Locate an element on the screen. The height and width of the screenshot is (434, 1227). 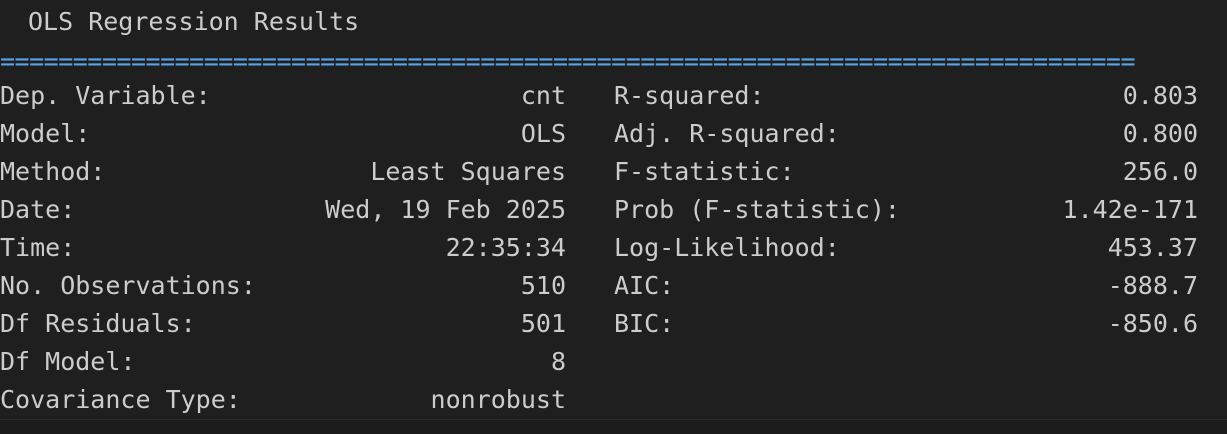
stats-row-covariance-type: Covariance Type: nonrobust is located at coordinates (613, 403).